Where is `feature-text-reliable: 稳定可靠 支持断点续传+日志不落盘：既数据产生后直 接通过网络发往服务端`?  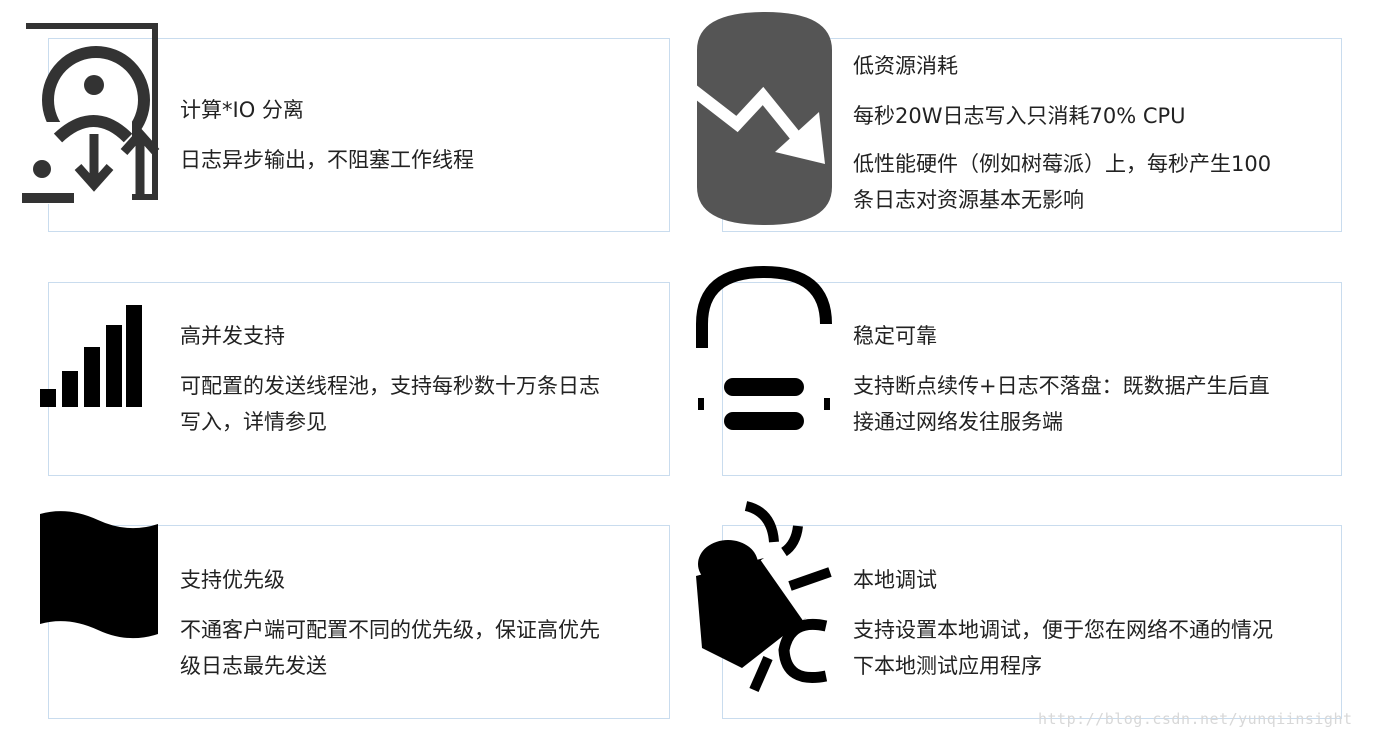
feature-text-reliable: 稳定可靠 支持断点续传+日志不落盘：既数据产生后直 接通过网络发往服务端 is located at coordinates (1093, 379).